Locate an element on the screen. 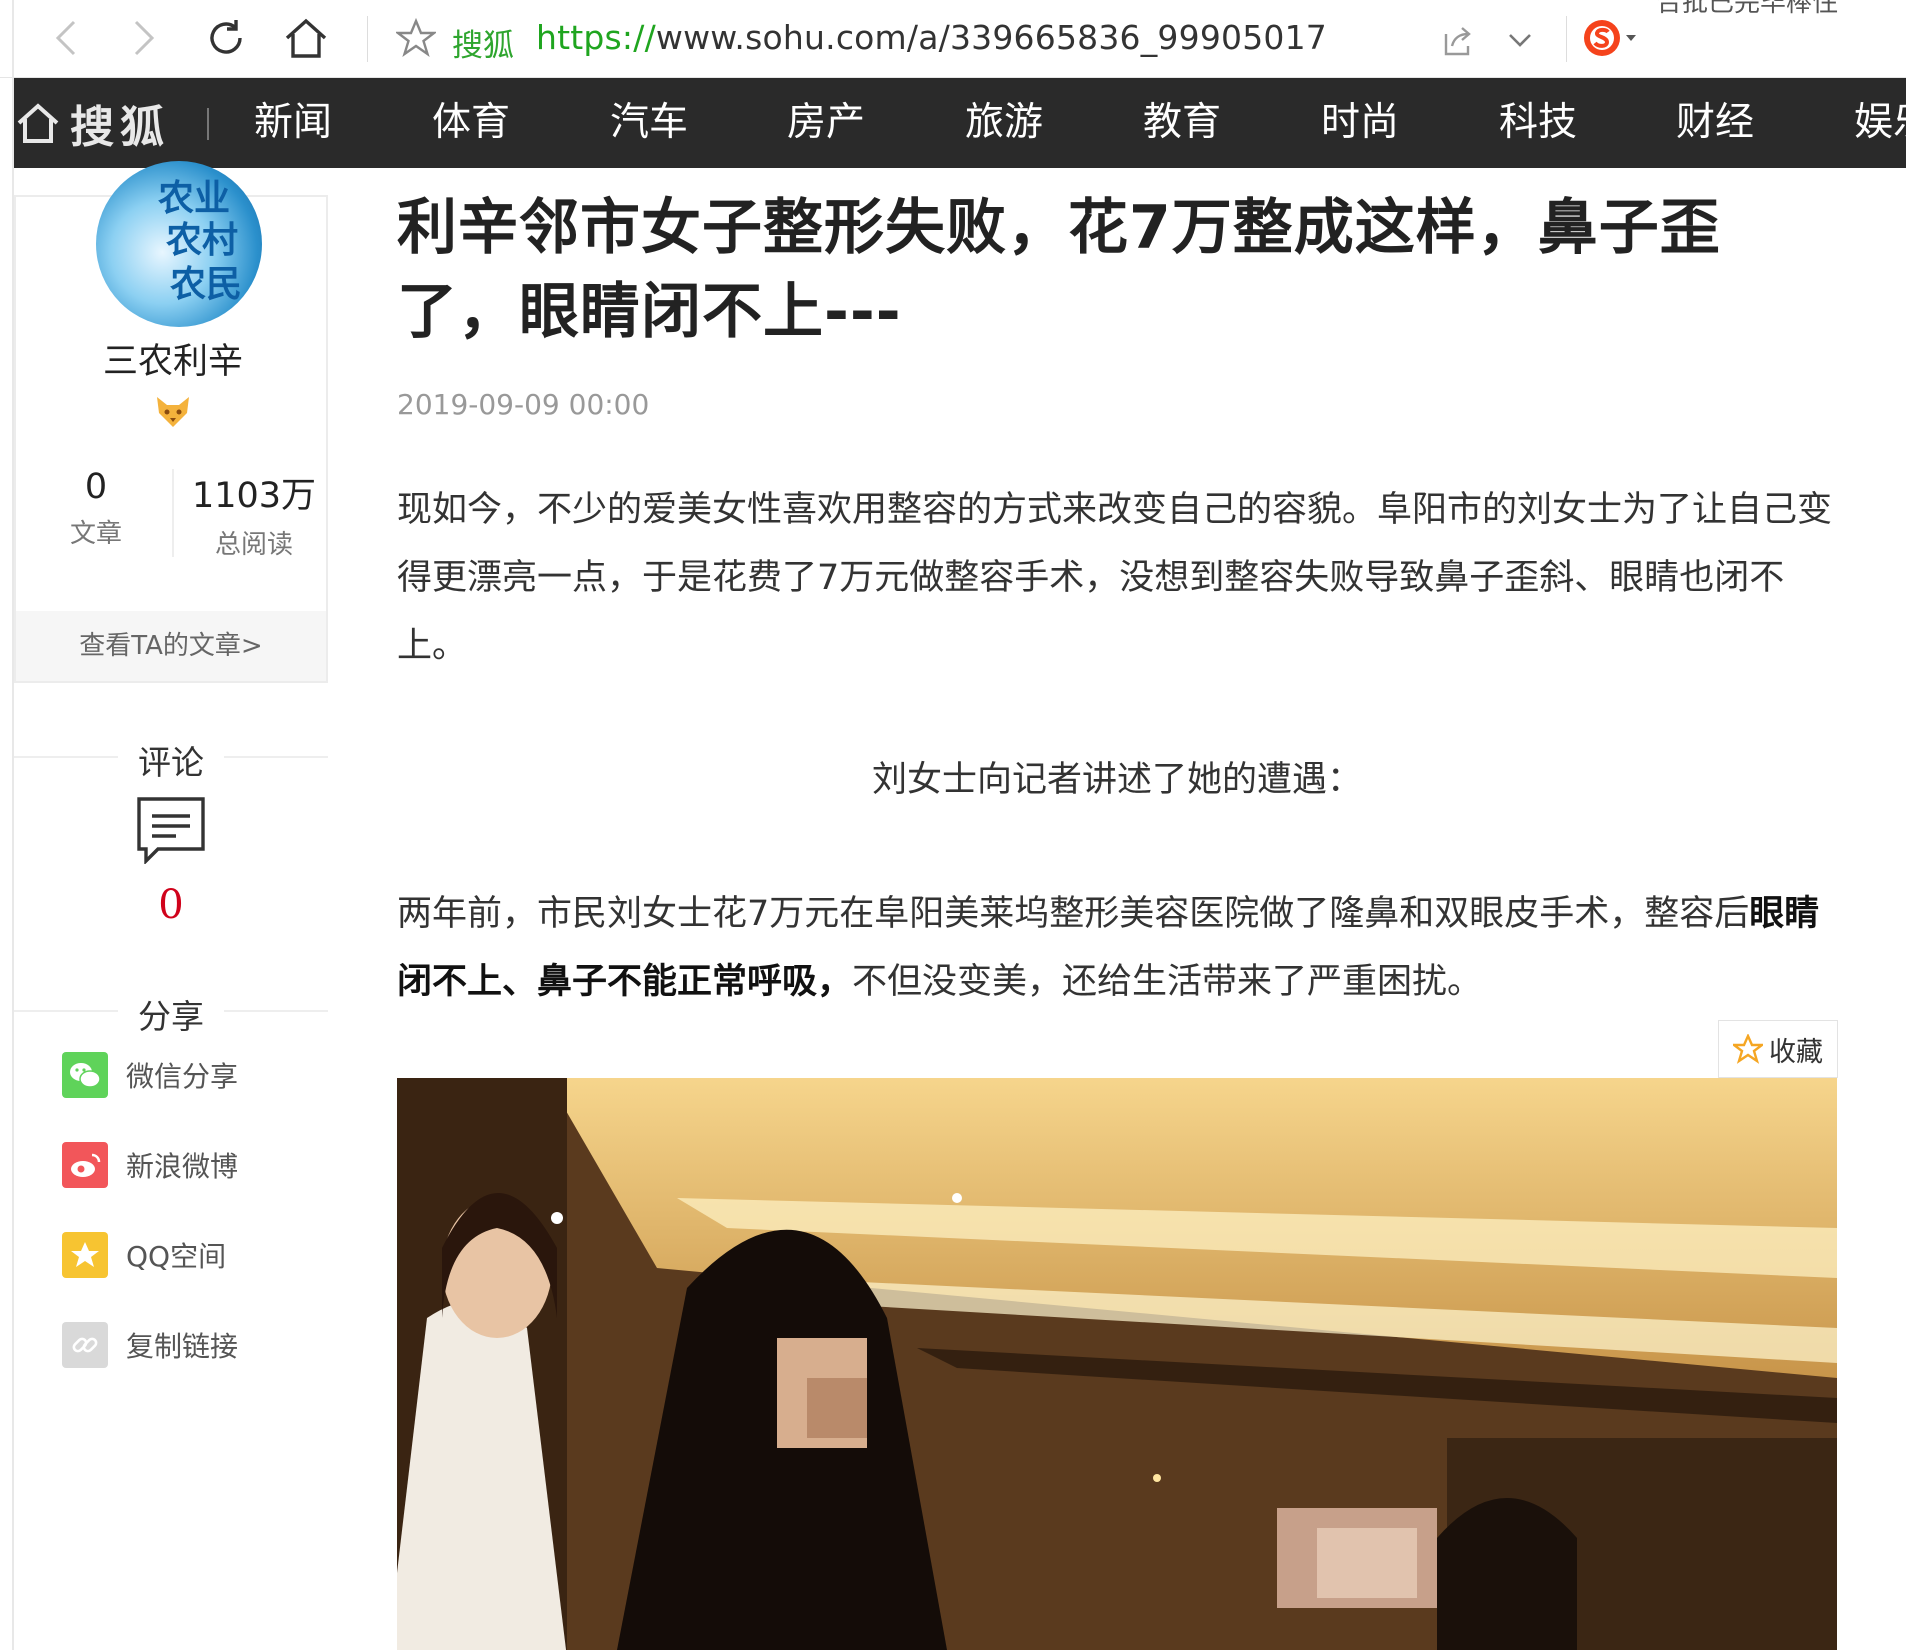 The height and width of the screenshot is (1650, 1906). star-icon is located at coordinates (1748, 1049).